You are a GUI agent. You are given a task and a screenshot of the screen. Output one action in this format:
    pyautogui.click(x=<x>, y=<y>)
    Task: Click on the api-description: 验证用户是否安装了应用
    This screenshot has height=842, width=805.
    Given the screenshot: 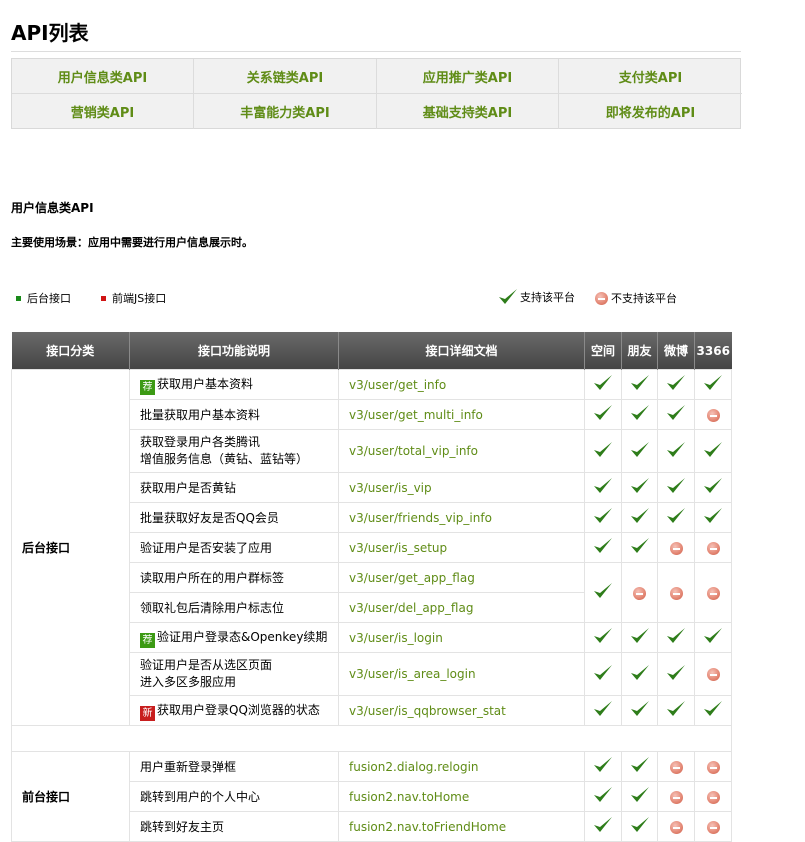 What is the action you would take?
    pyautogui.click(x=234, y=547)
    